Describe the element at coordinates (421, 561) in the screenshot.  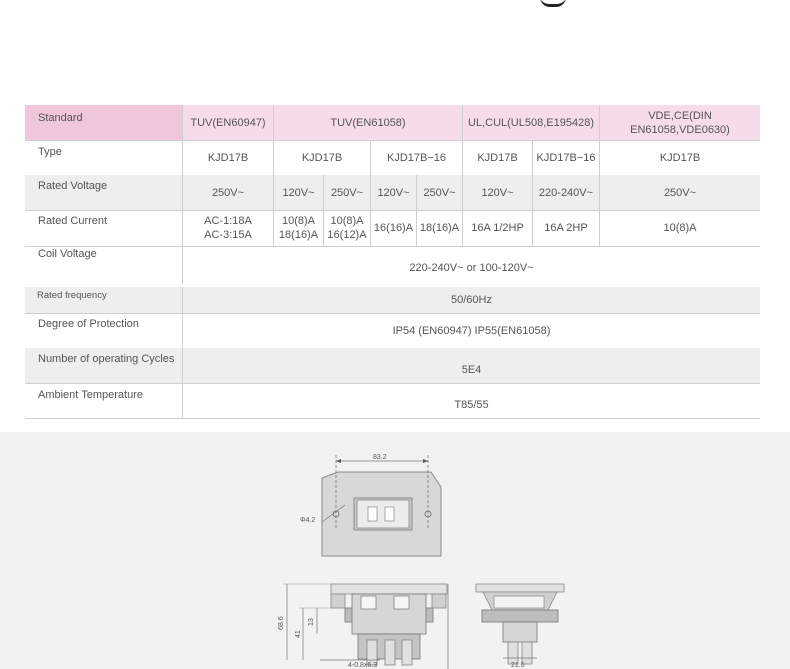
I see `dimension-drawing: 83.2 Φ4.2 68.6 41 13 4-0.8x6.3 21.6` at that location.